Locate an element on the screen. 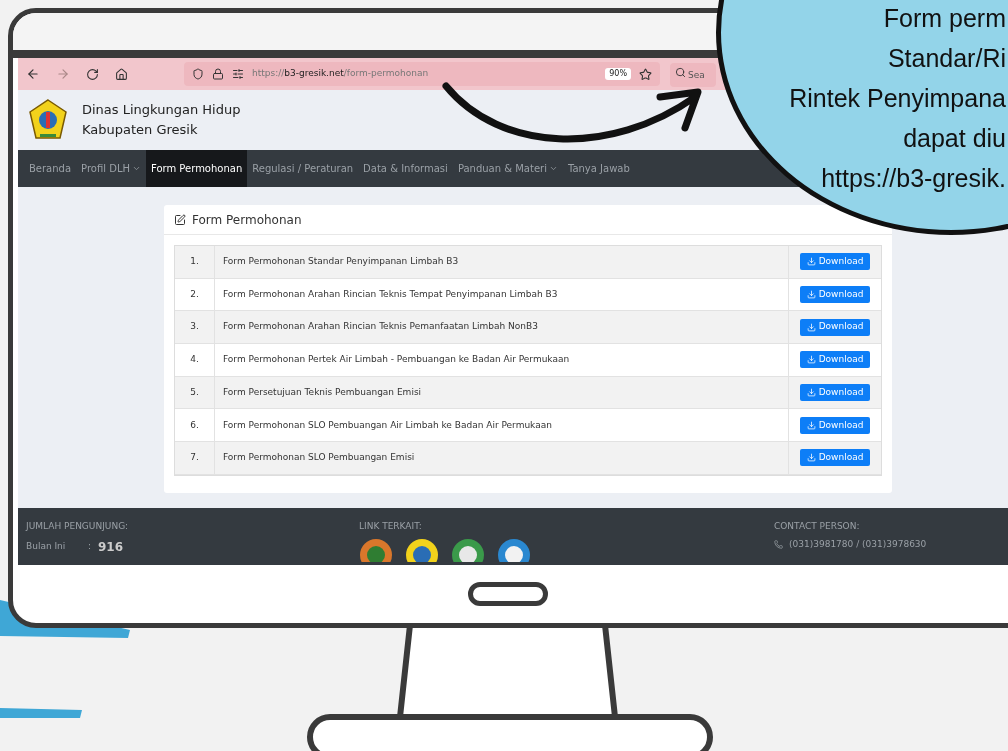 Image resolution: width=1008 pixels, height=751 pixels. form-name: Form Permohonan Standar Penyimpanan Limbah B3 is located at coordinates (502, 262).